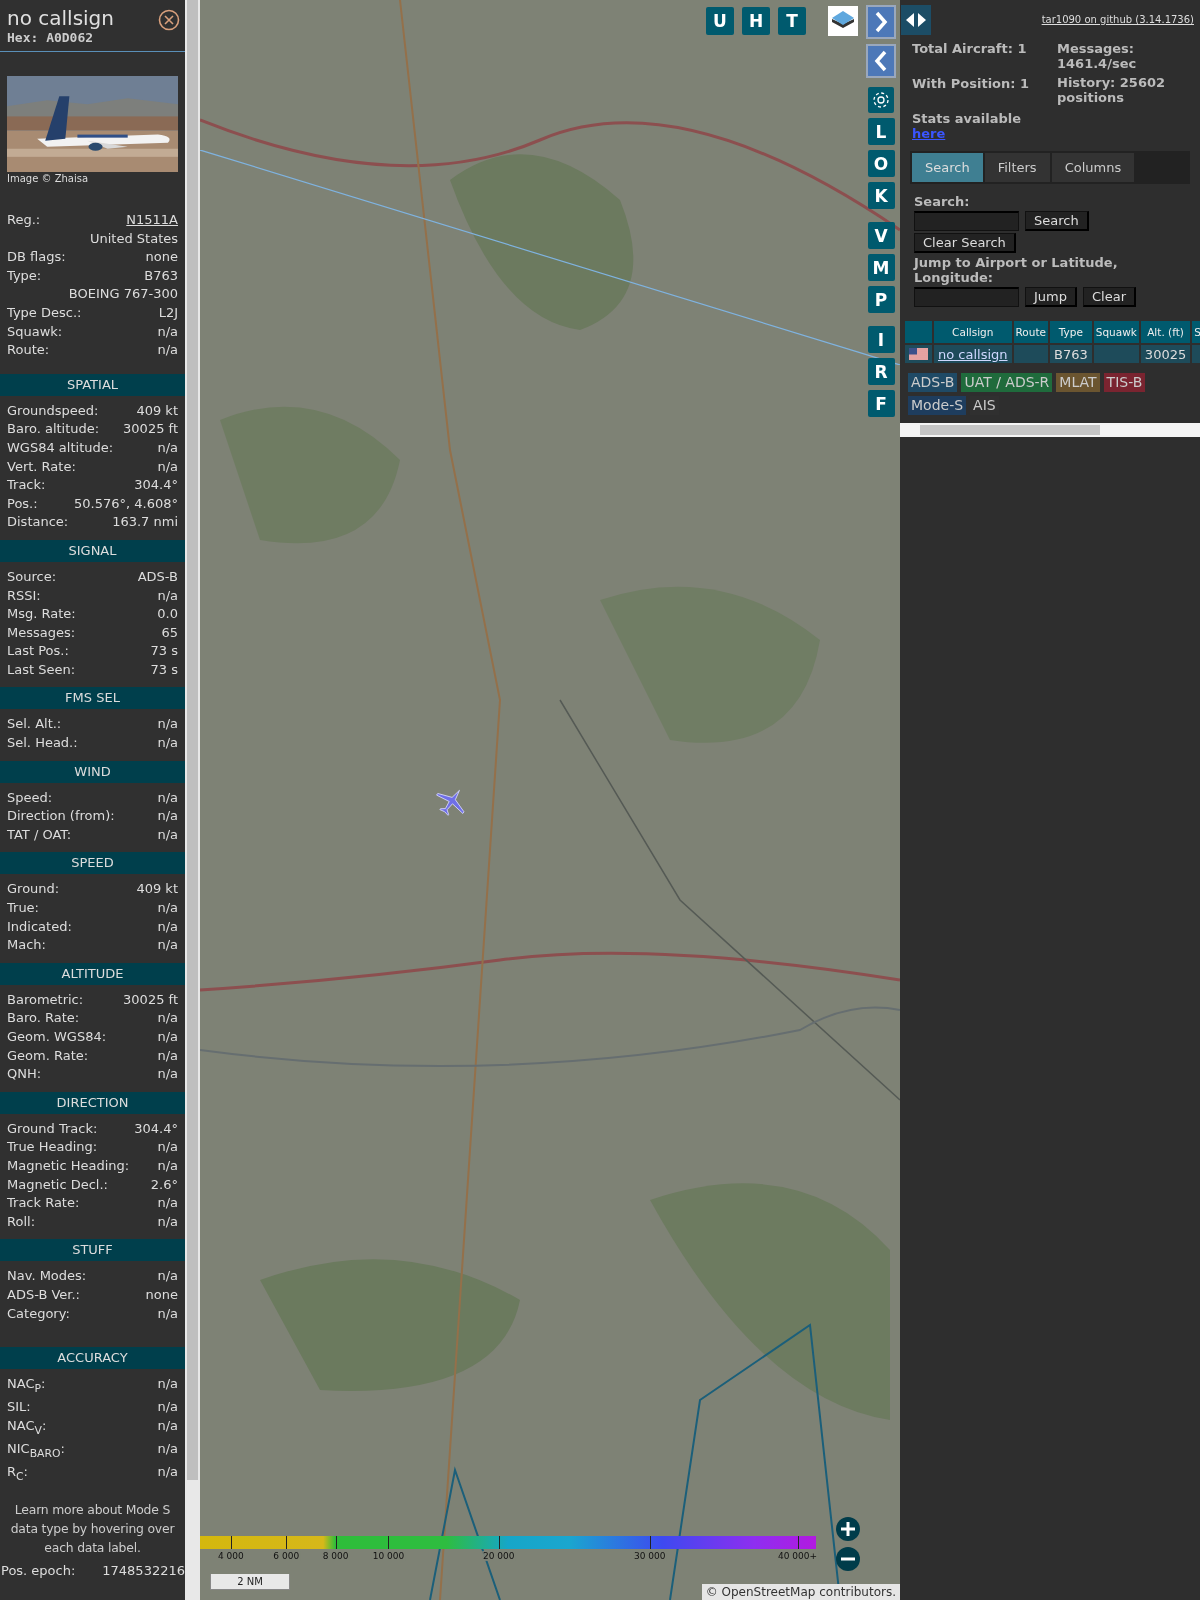 The width and height of the screenshot is (1200, 1600). I want to click on map-button: V, so click(881, 235).